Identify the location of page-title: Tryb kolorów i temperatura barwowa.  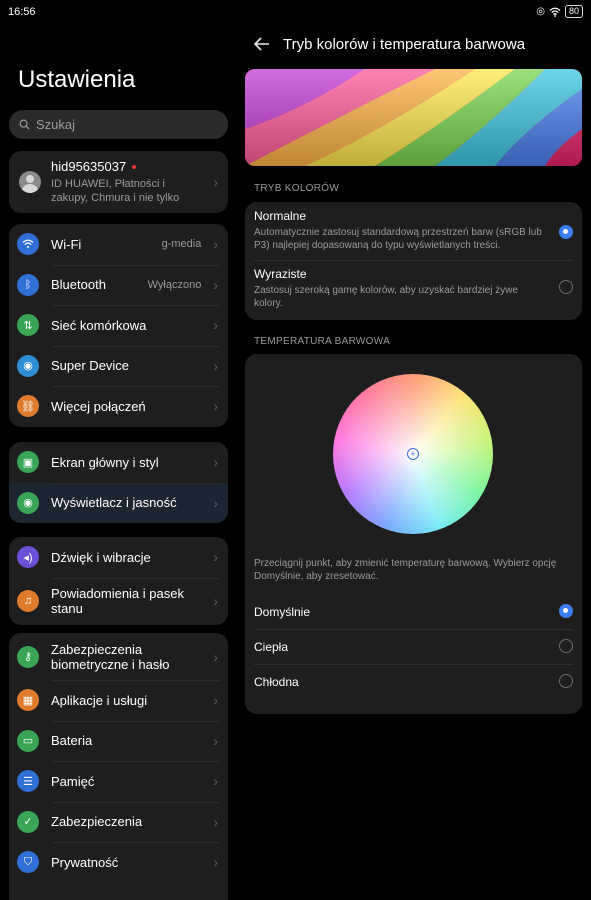
(404, 44).